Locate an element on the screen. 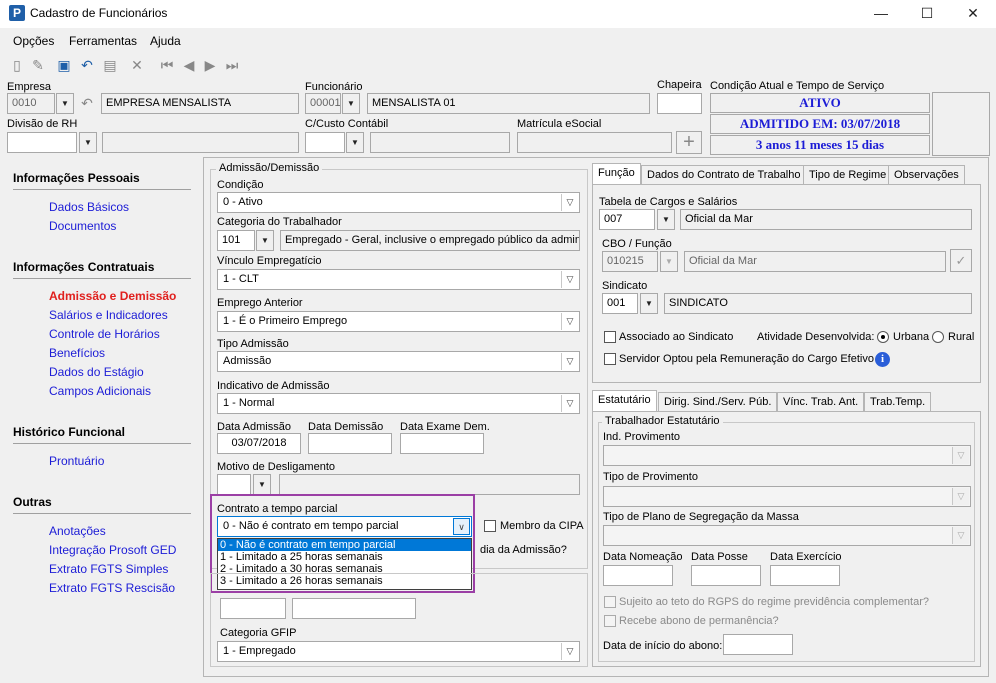 The image size is (996, 683). categoria-gfip-select: 1 - Empregado ▽ is located at coordinates (398, 651).